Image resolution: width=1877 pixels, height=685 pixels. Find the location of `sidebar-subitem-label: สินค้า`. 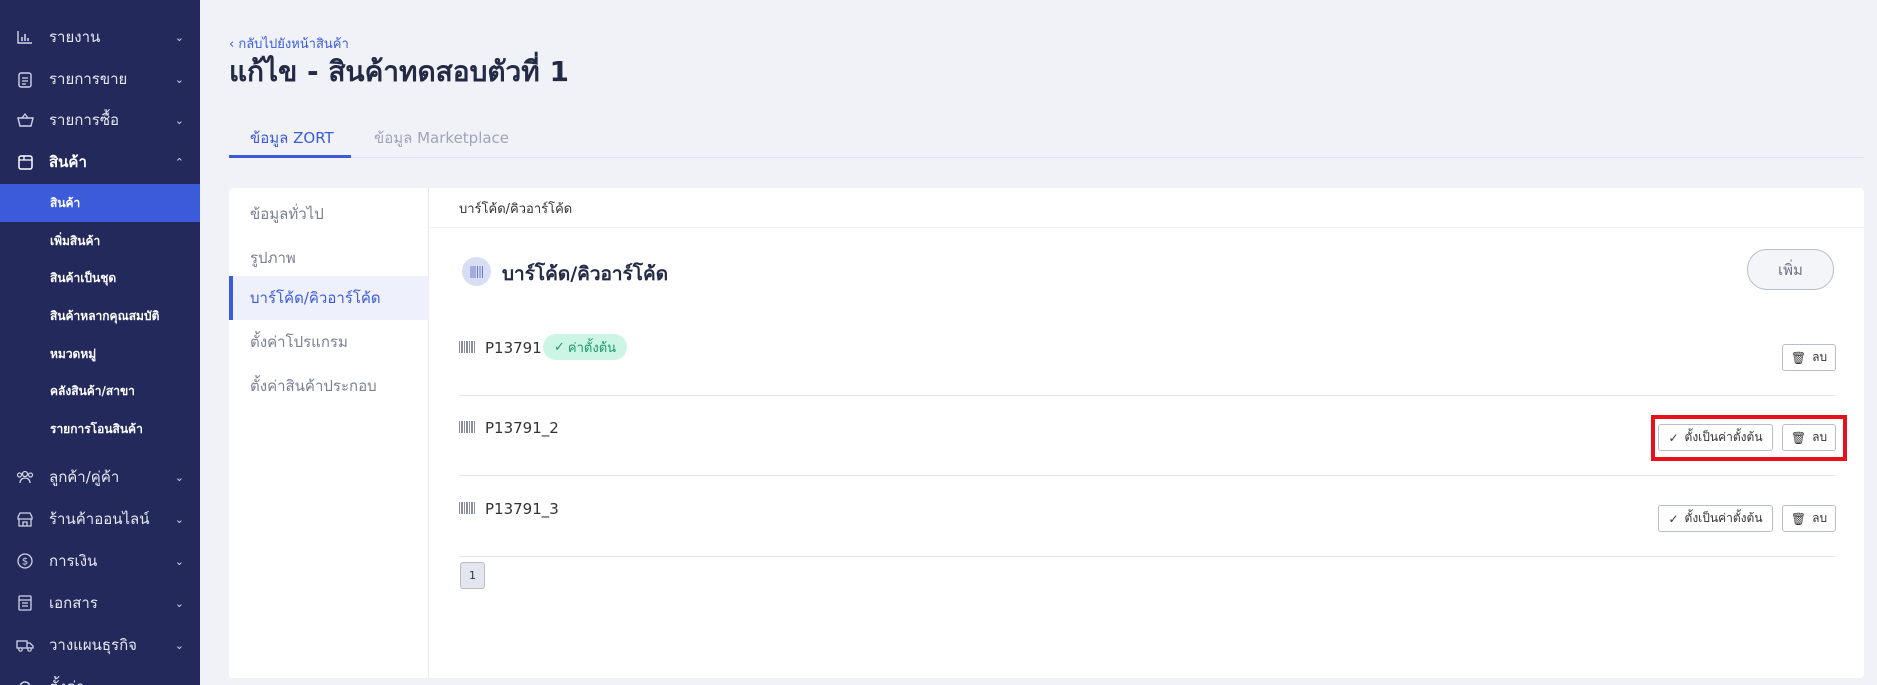

sidebar-subitem-label: สินค้า is located at coordinates (65, 202).